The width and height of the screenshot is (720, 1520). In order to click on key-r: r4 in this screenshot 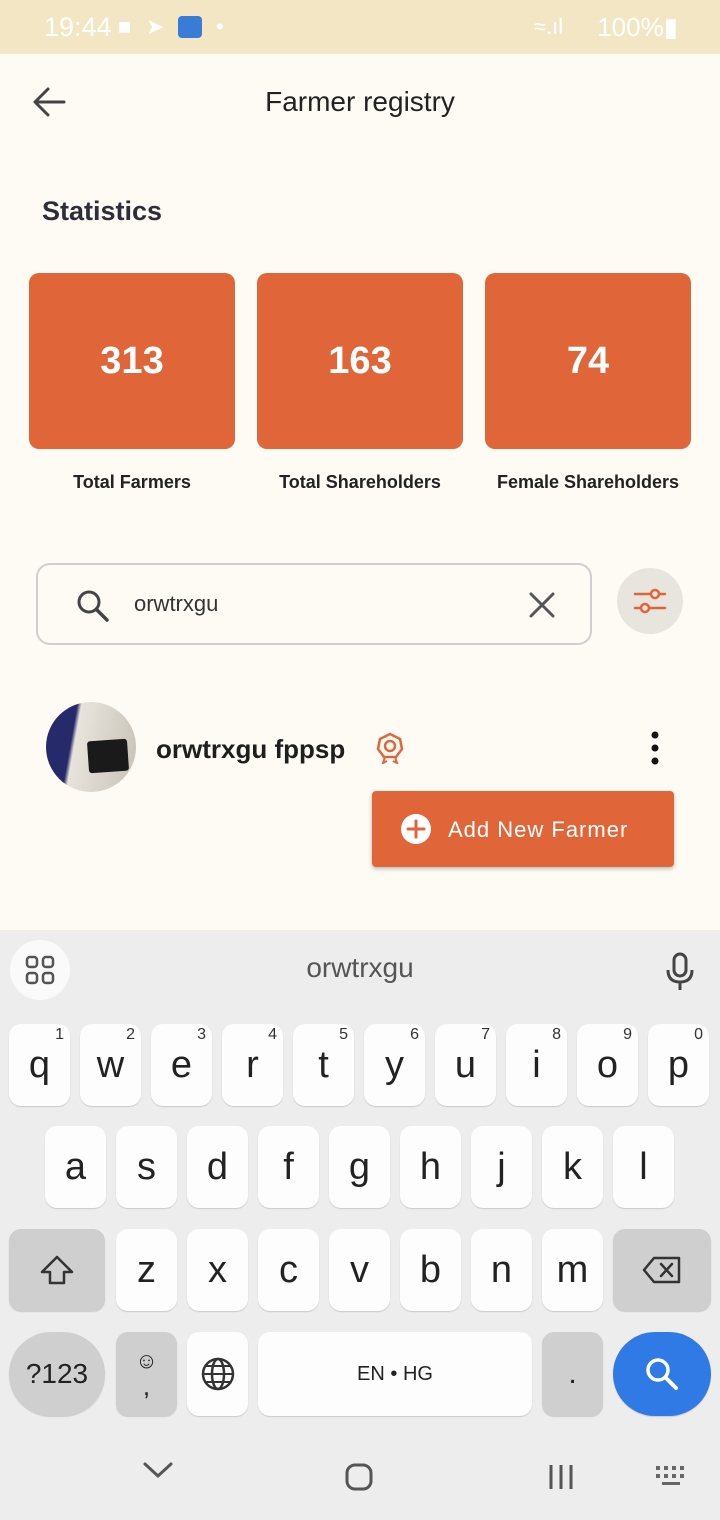, I will do `click(252, 1065)`.